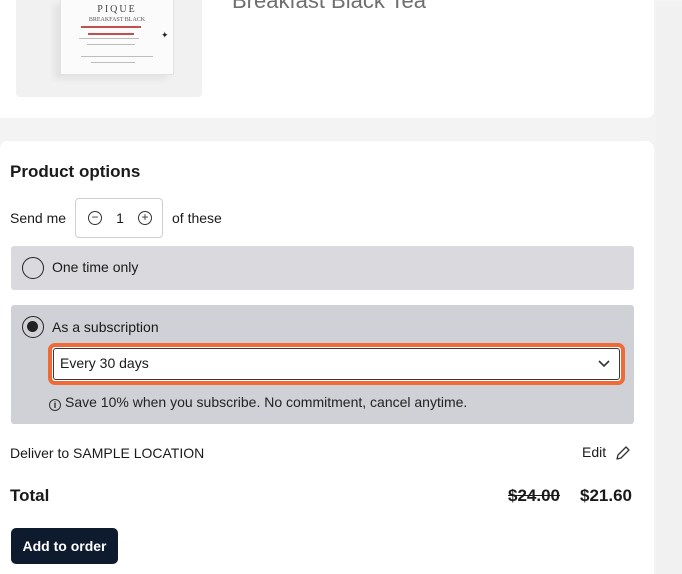  I want to click on bird-icon: ✦, so click(165, 35).